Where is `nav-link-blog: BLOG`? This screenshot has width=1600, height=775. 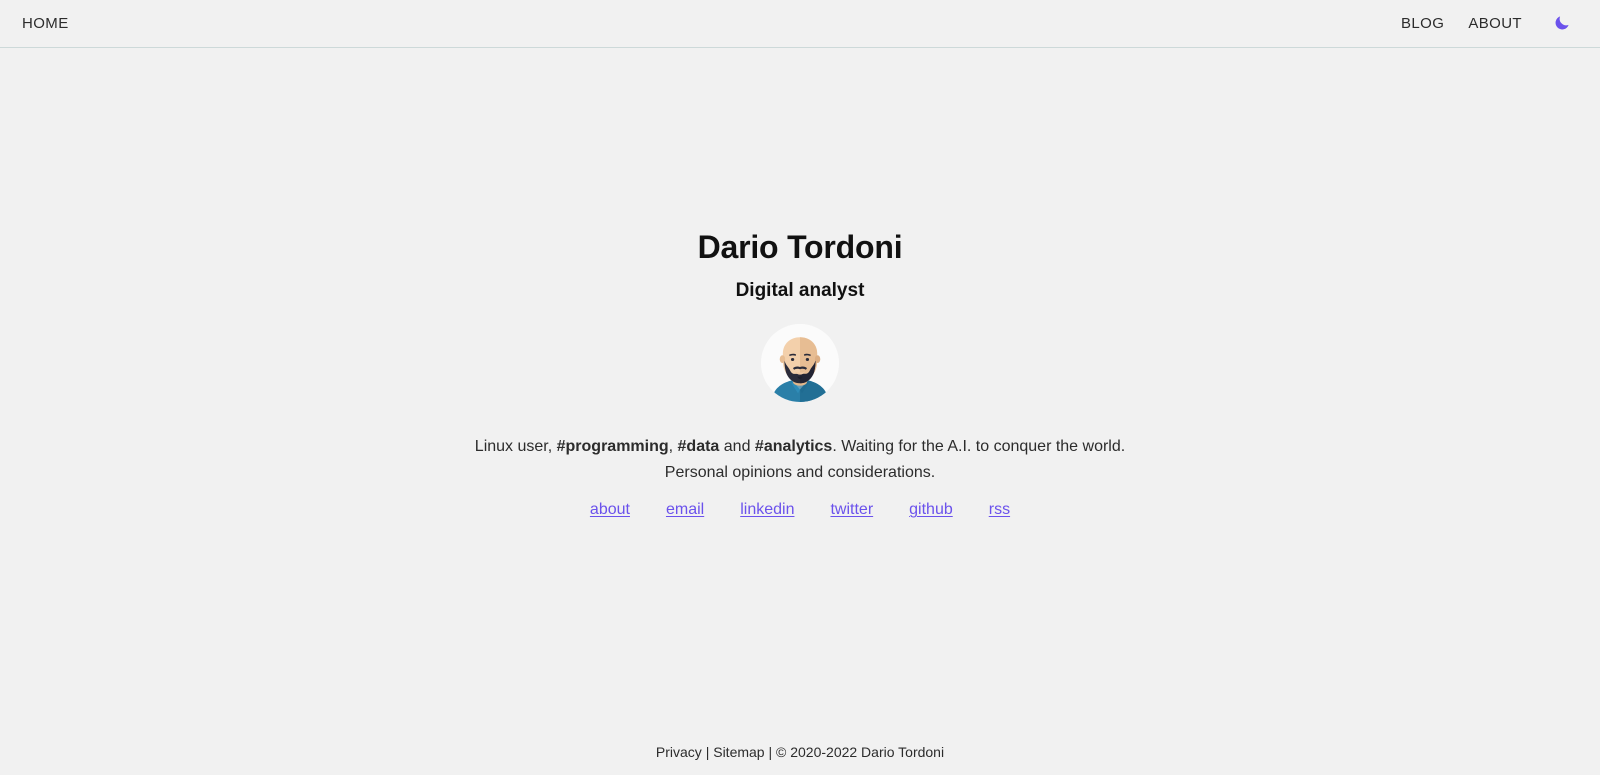 nav-link-blog: BLOG is located at coordinates (1422, 24).